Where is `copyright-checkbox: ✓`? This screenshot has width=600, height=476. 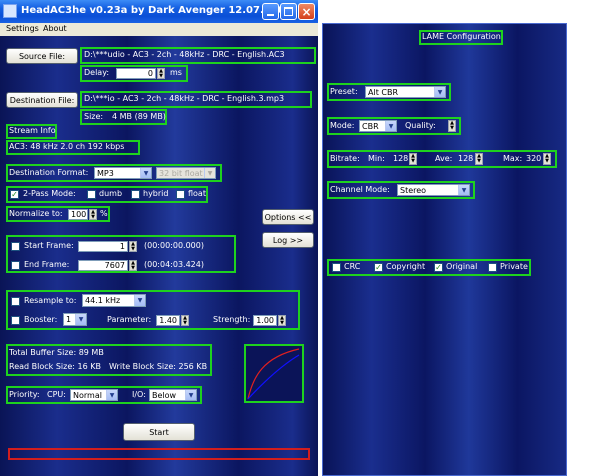 copyright-checkbox: ✓ is located at coordinates (378, 267).